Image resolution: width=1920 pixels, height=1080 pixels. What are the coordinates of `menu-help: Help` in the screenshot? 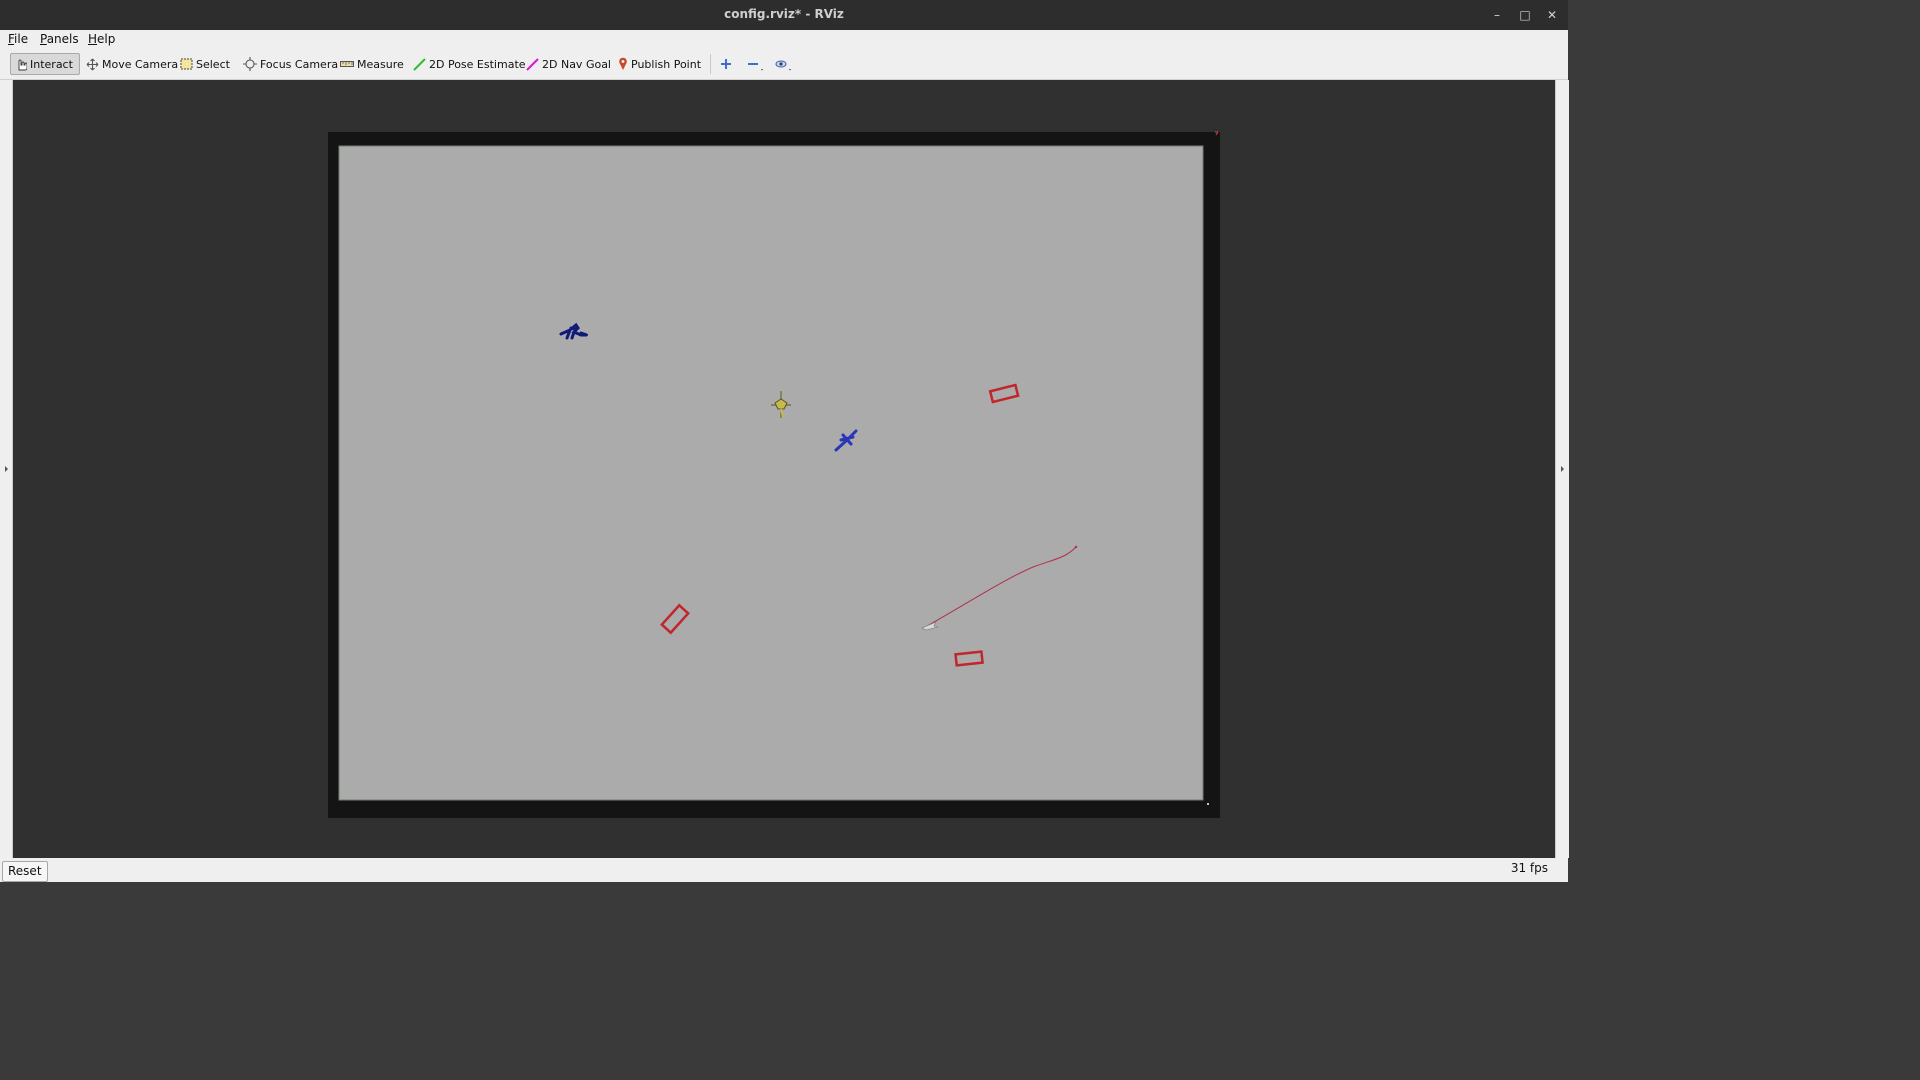 It's located at (101, 39).